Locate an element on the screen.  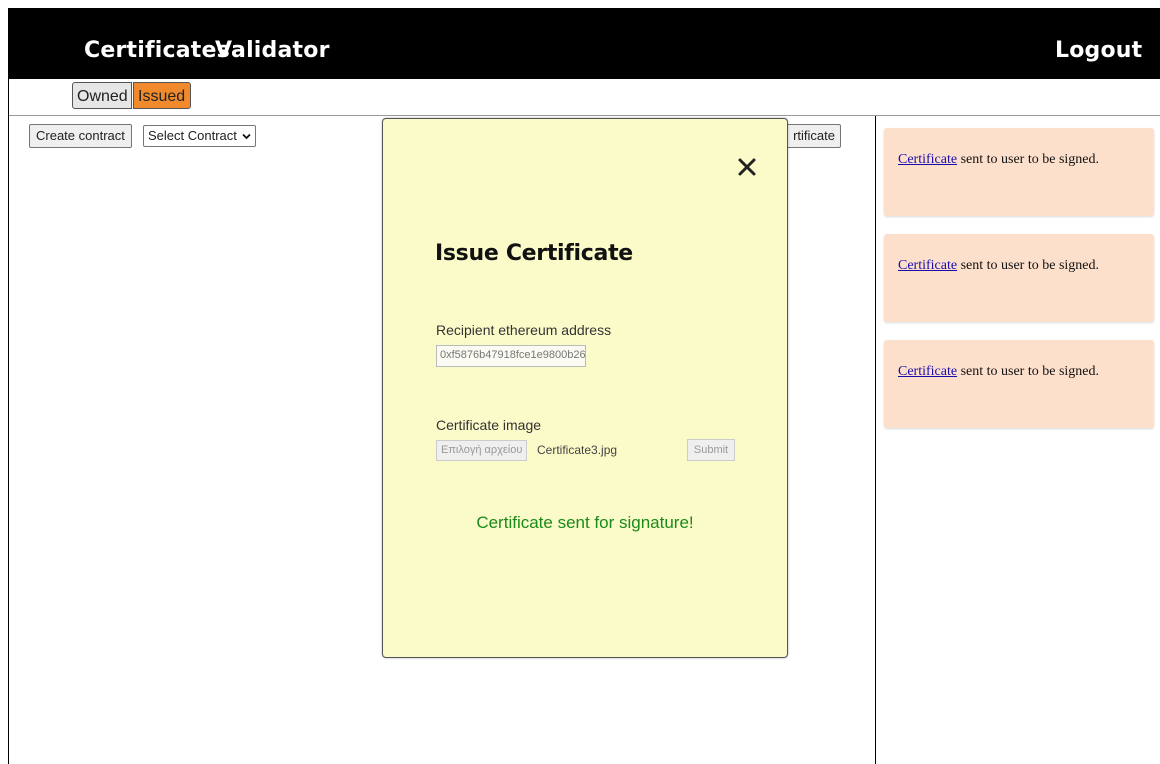
selected-file-name: Certificate3.jpg is located at coordinates (577, 450).